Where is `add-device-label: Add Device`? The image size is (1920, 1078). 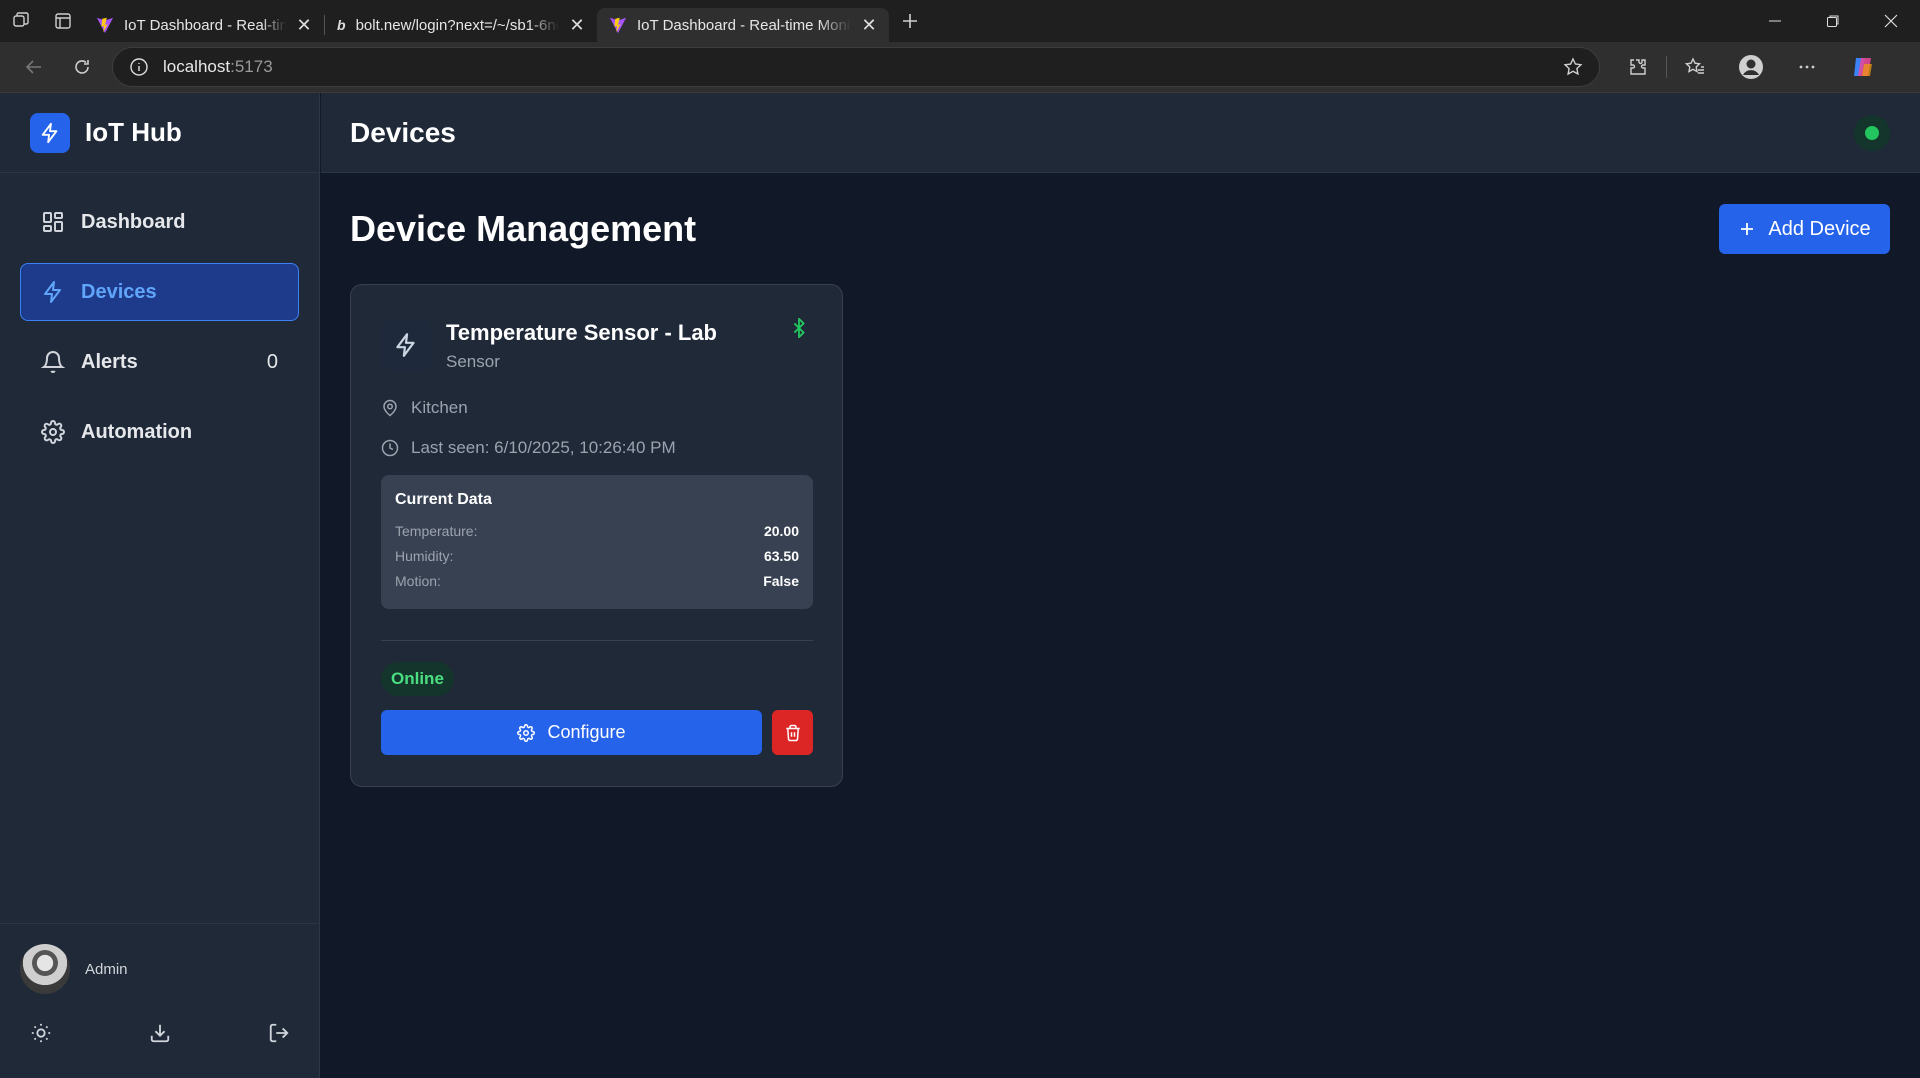 add-device-label: Add Device is located at coordinates (1819, 228).